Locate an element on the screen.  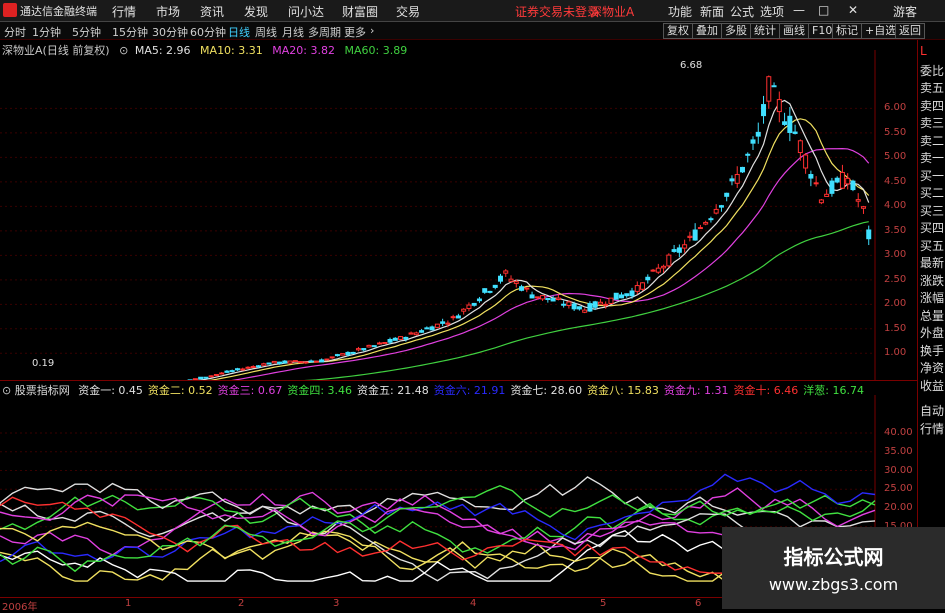
side-panel-item: 买三 is located at coordinates (932, 210).